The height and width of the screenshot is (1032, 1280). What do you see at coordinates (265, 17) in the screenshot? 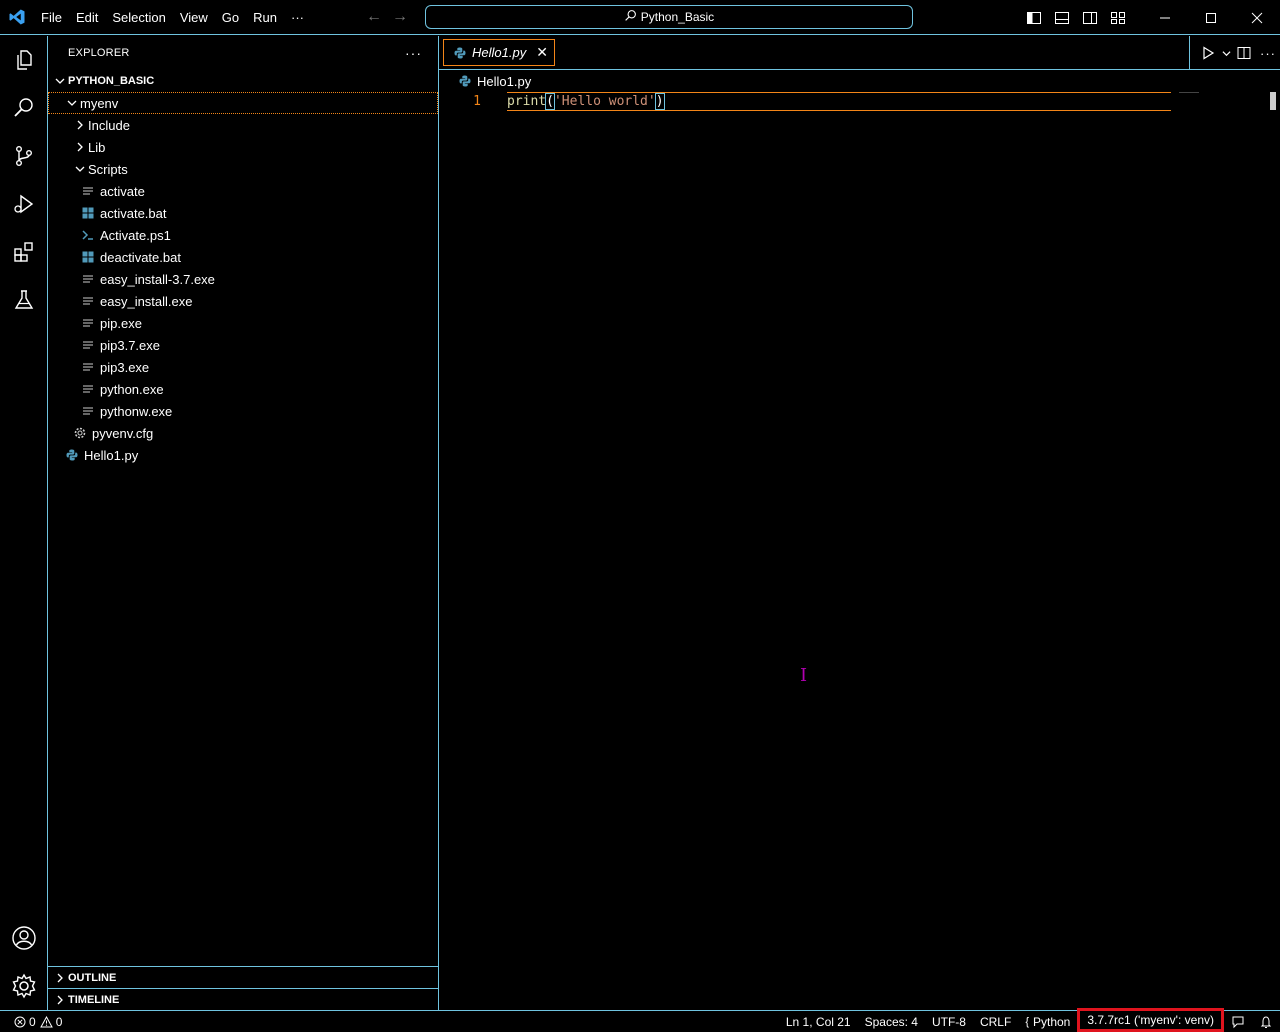
I see `menu-run: Run` at bounding box center [265, 17].